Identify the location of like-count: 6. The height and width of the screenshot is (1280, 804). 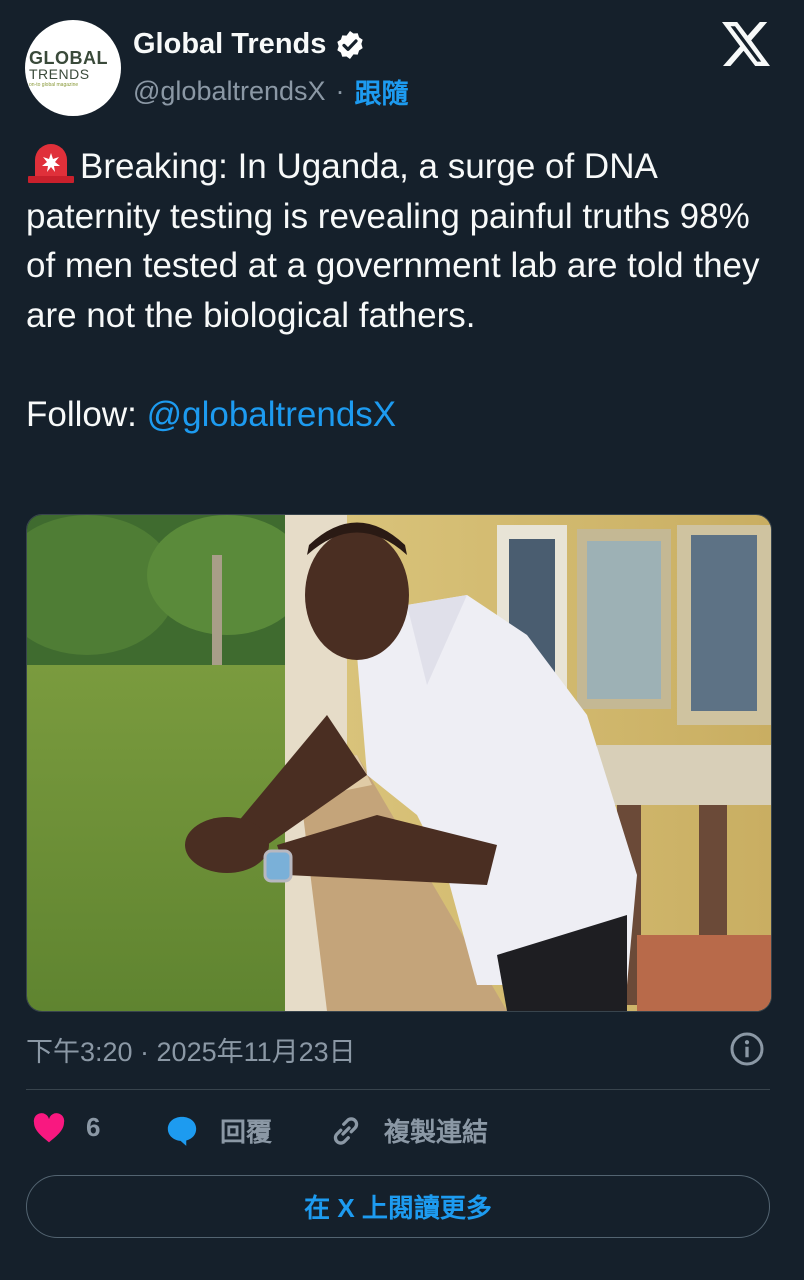
(93, 1127).